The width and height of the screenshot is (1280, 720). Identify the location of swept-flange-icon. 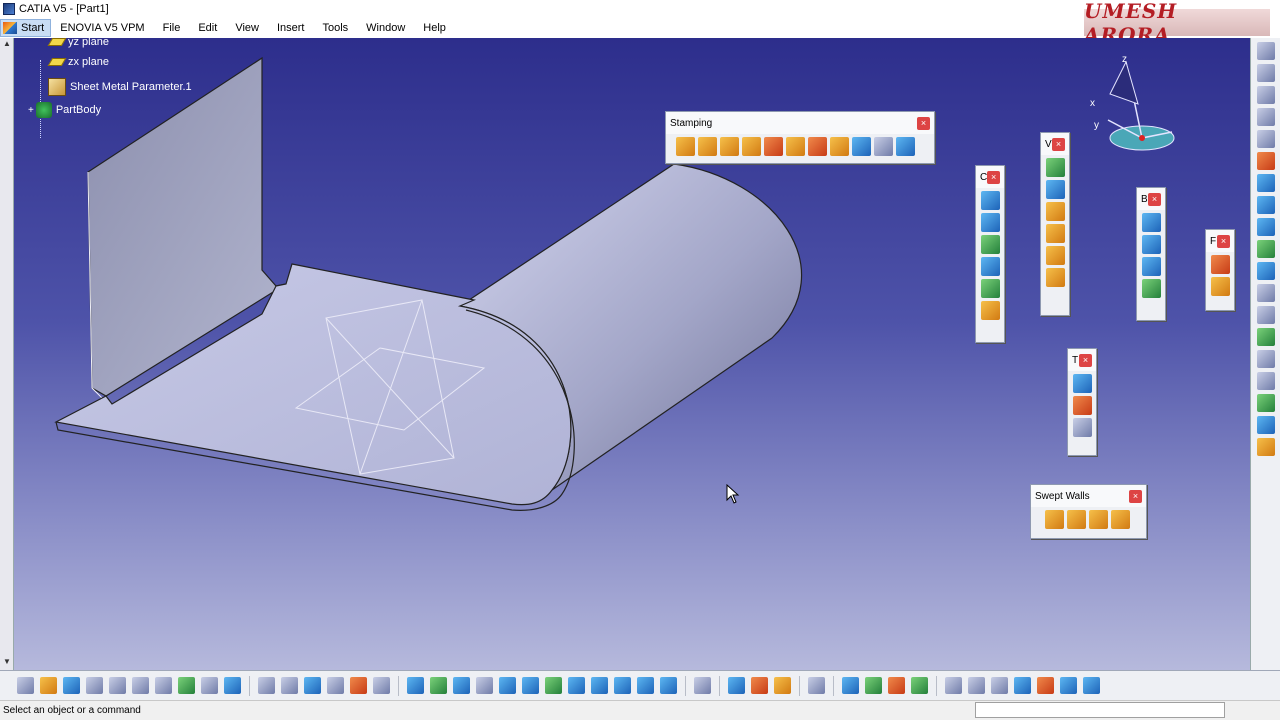
(1120, 519).